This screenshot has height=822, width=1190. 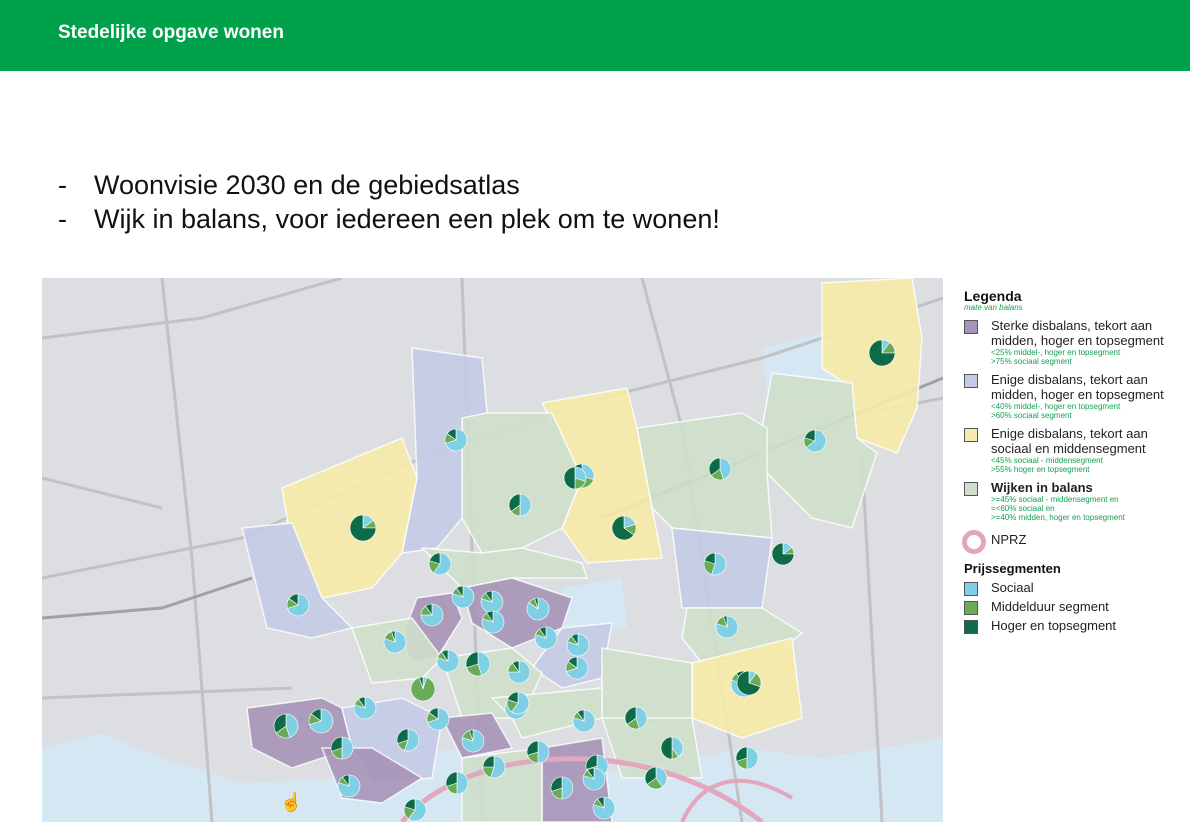 I want to click on legend-title: Legenda, so click(x=993, y=296).